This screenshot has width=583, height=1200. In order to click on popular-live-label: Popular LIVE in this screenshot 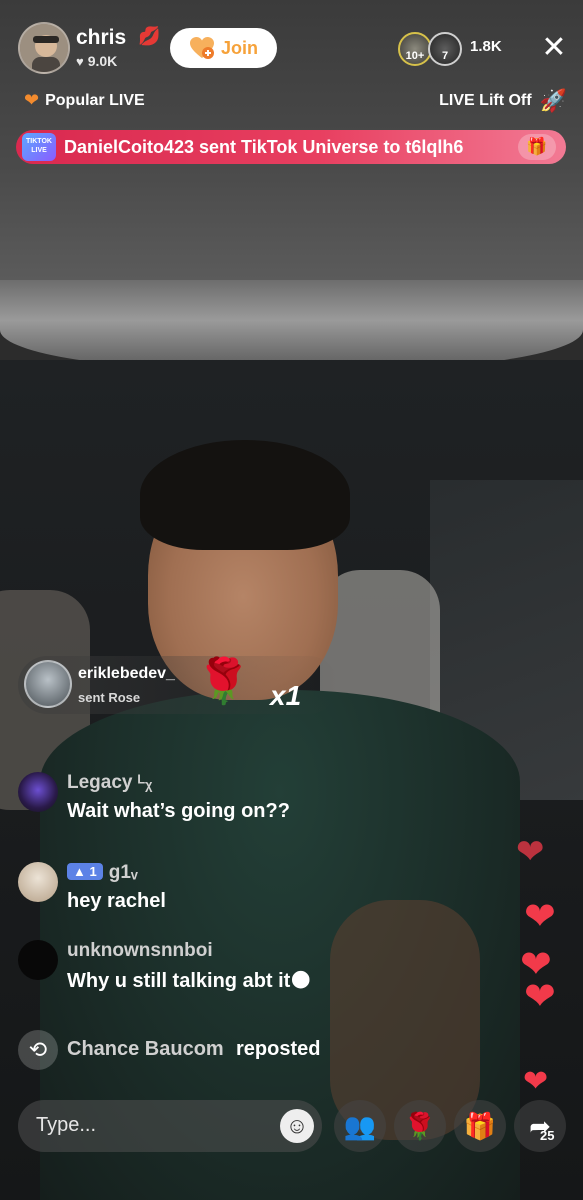, I will do `click(95, 100)`.